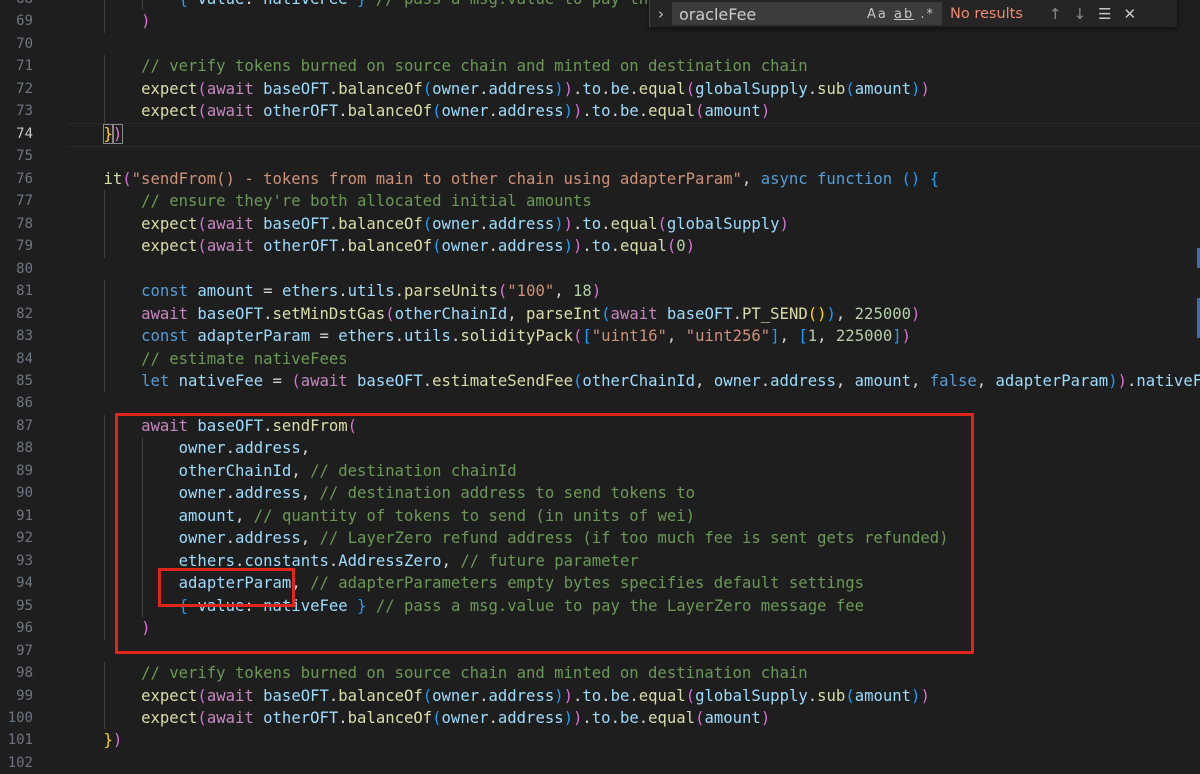  I want to click on code-token: "uint16", so click(629, 336).